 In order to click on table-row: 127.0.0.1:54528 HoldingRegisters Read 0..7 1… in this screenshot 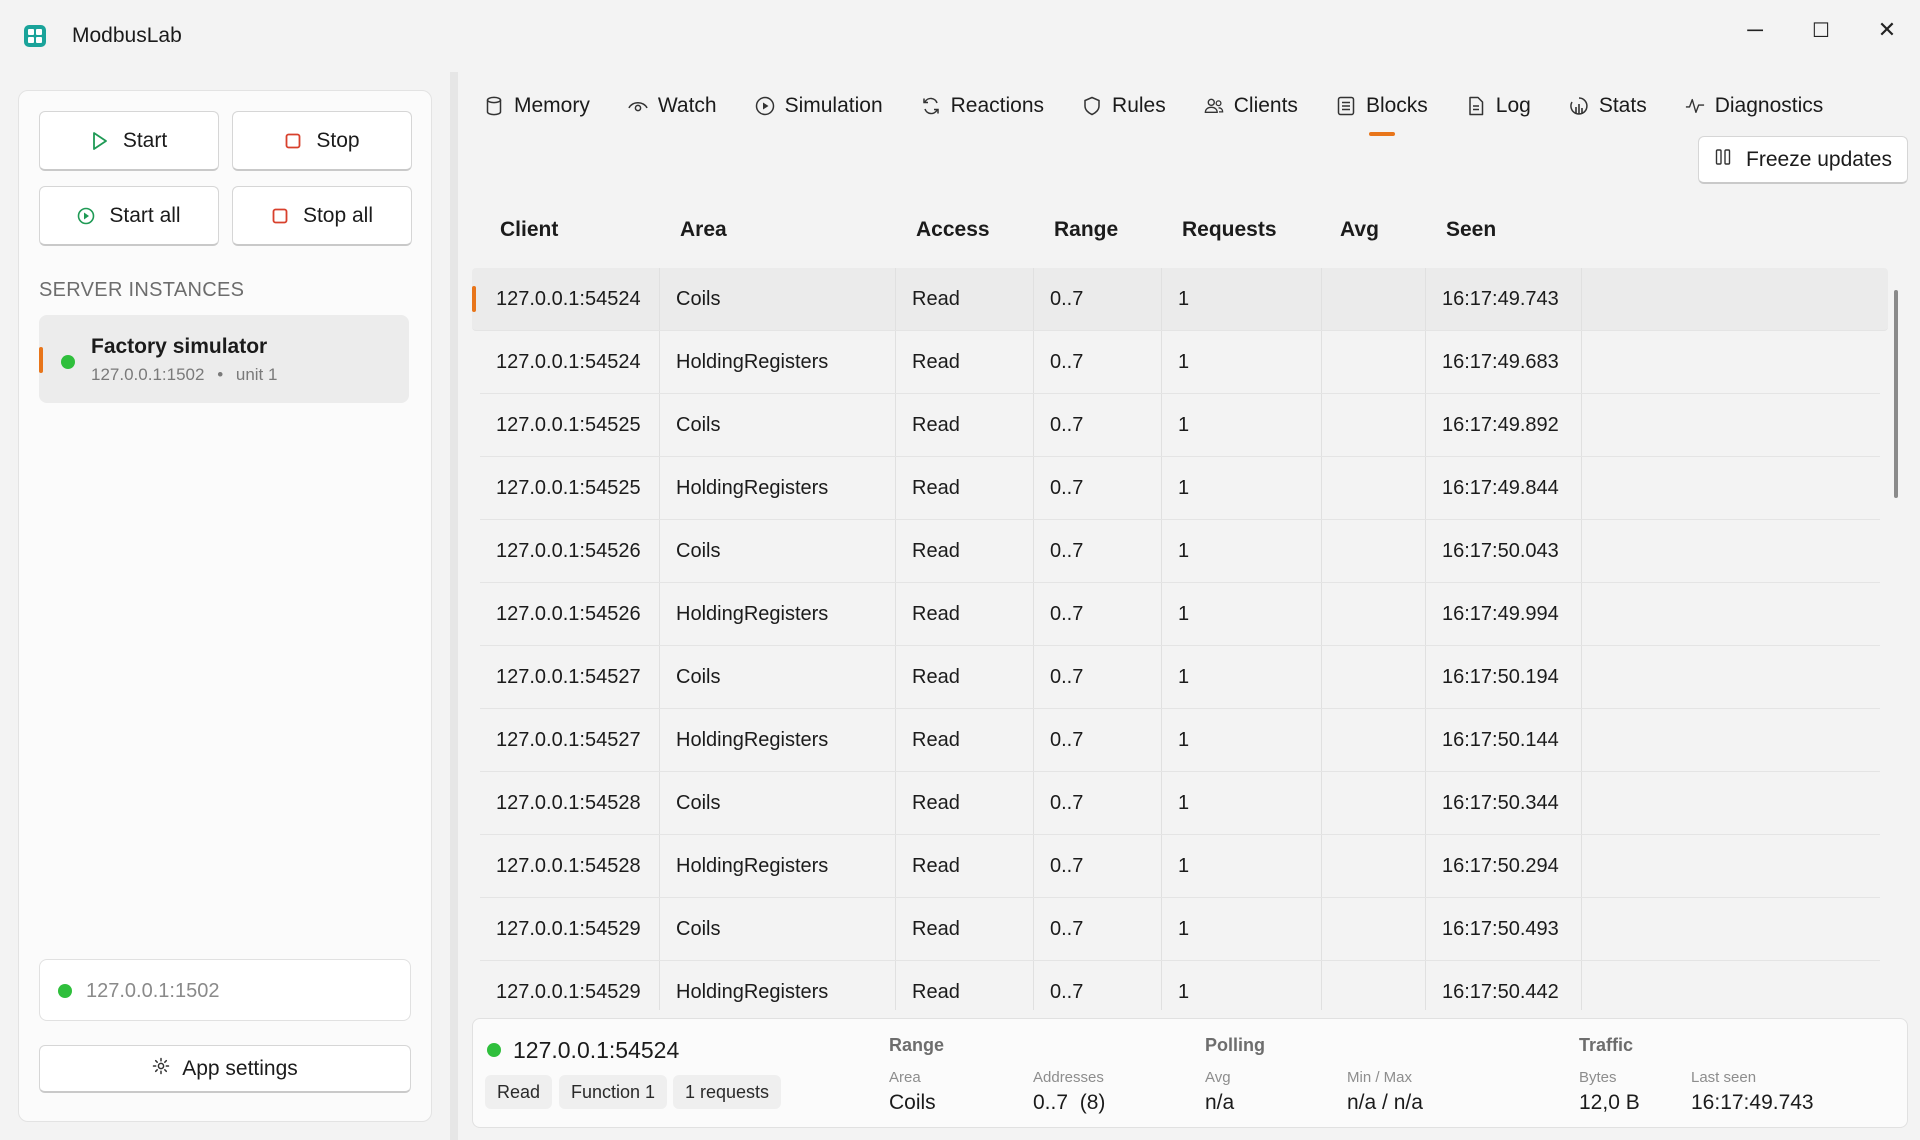, I will do `click(1180, 866)`.